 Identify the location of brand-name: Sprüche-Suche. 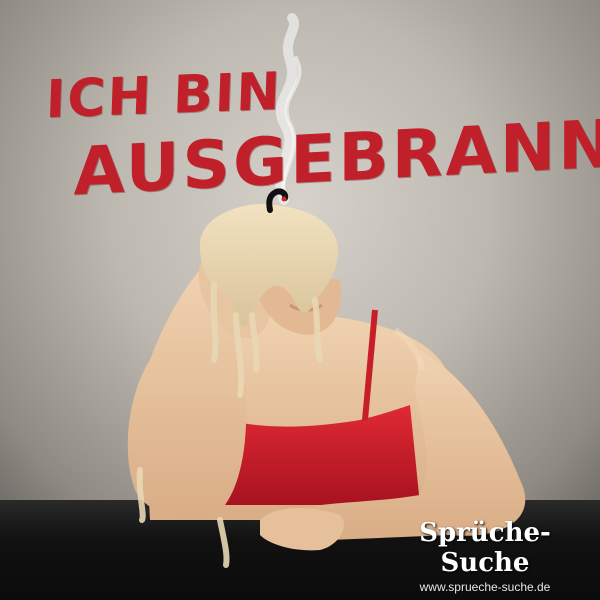
(485, 548).